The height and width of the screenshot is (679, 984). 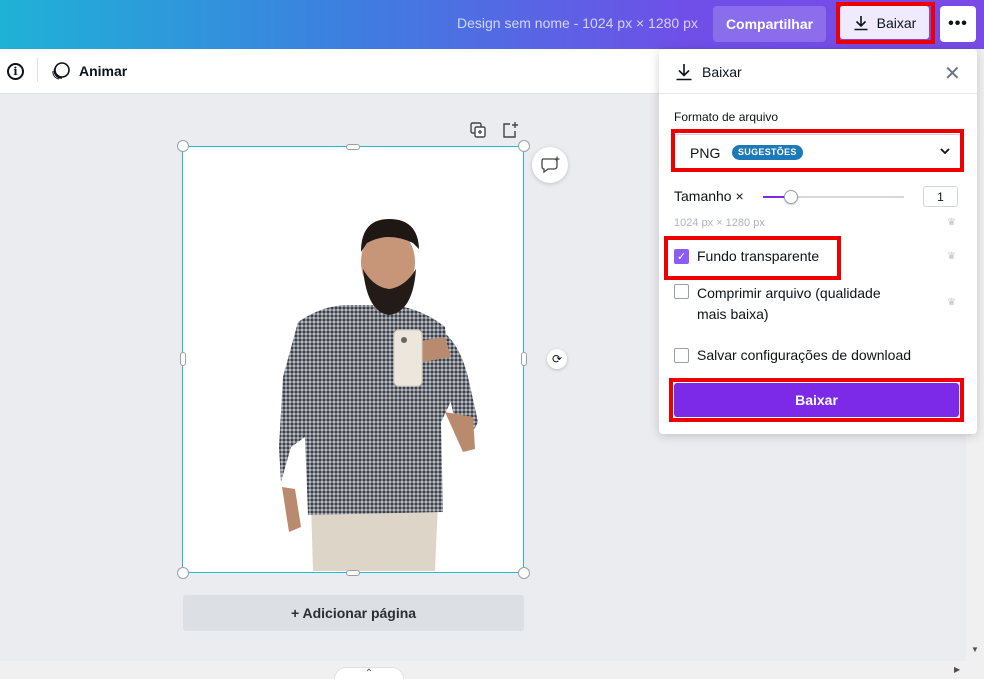 I want to click on pages-drawer-handle: ⌃, so click(x=369, y=673).